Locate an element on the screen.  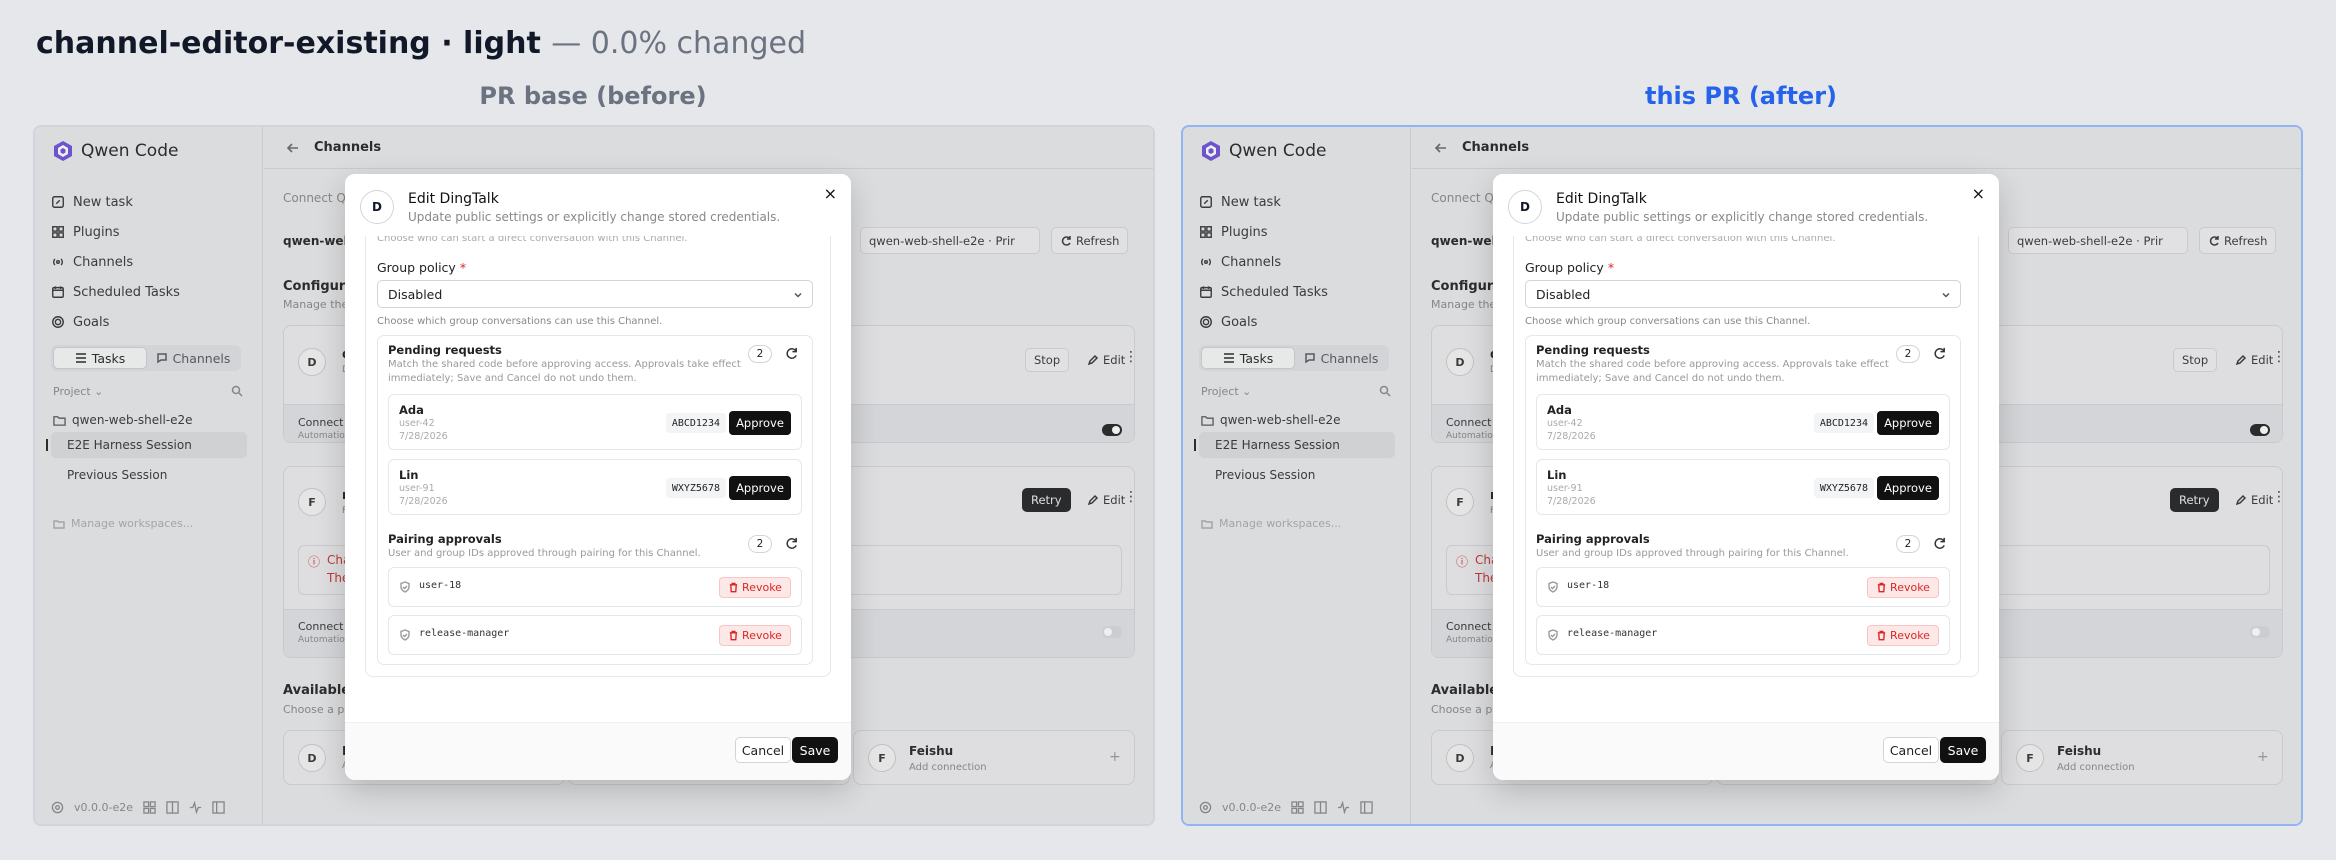
page-title-sub: — 0.0% changed is located at coordinates (679, 43).